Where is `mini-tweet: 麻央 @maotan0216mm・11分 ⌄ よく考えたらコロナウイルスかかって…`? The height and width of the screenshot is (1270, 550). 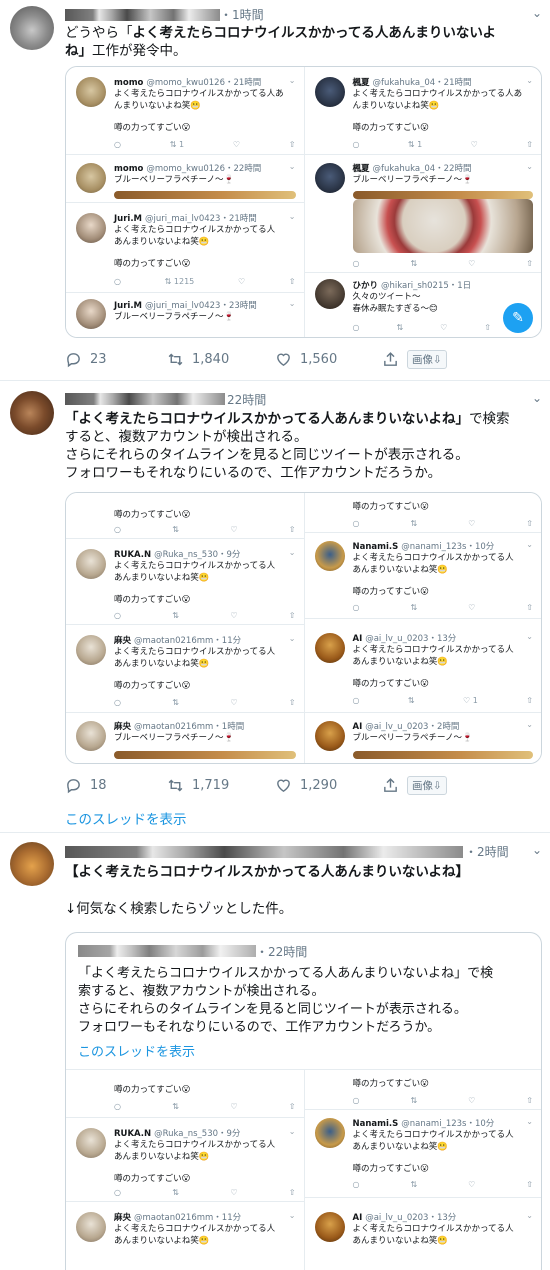 mini-tweet: 麻央 @maotan0216mm・11分 ⌄ よく考えたらコロナウイルスかかって… is located at coordinates (185, 669).